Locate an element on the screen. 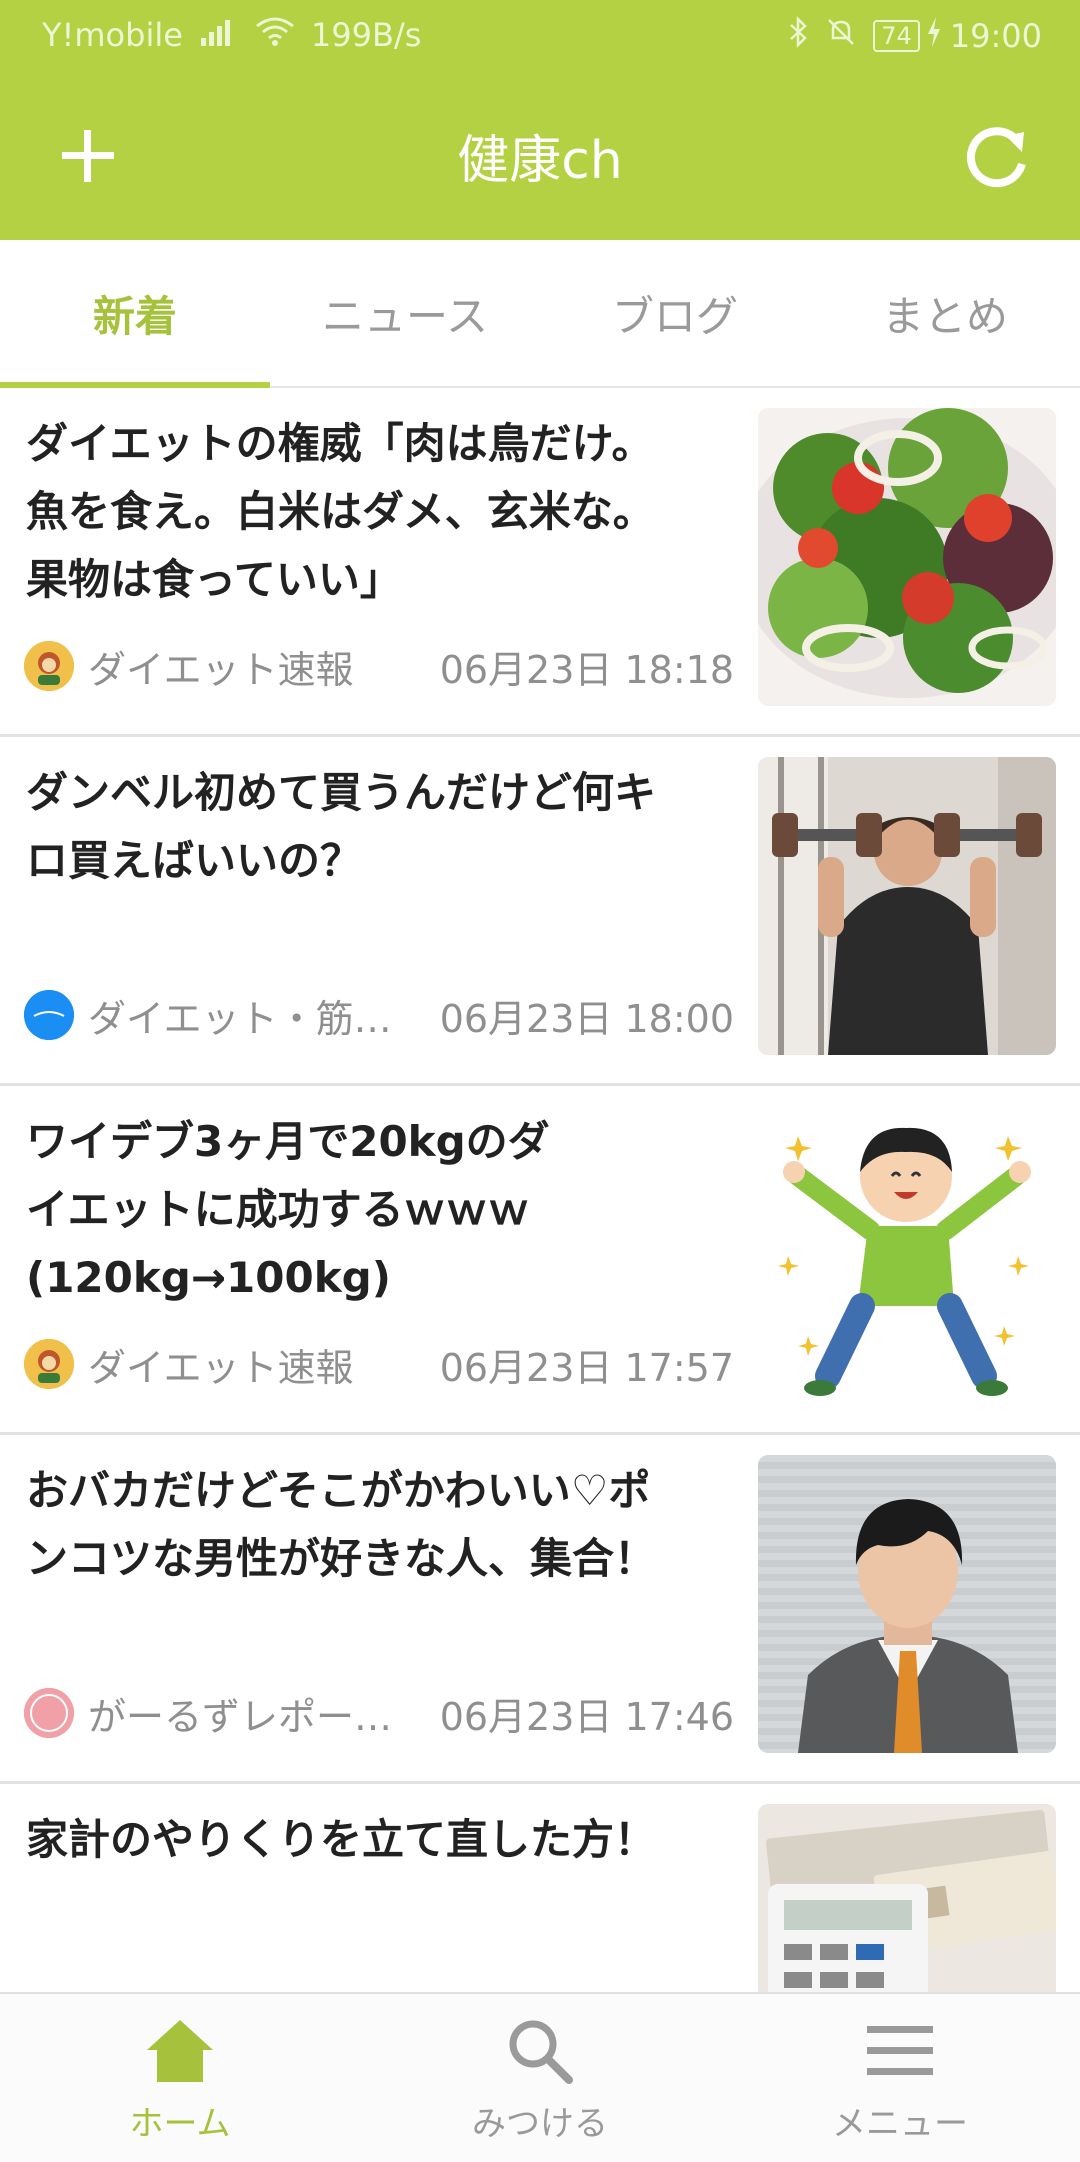 This screenshot has height=2162, width=1080. home-icon is located at coordinates (180, 2051).